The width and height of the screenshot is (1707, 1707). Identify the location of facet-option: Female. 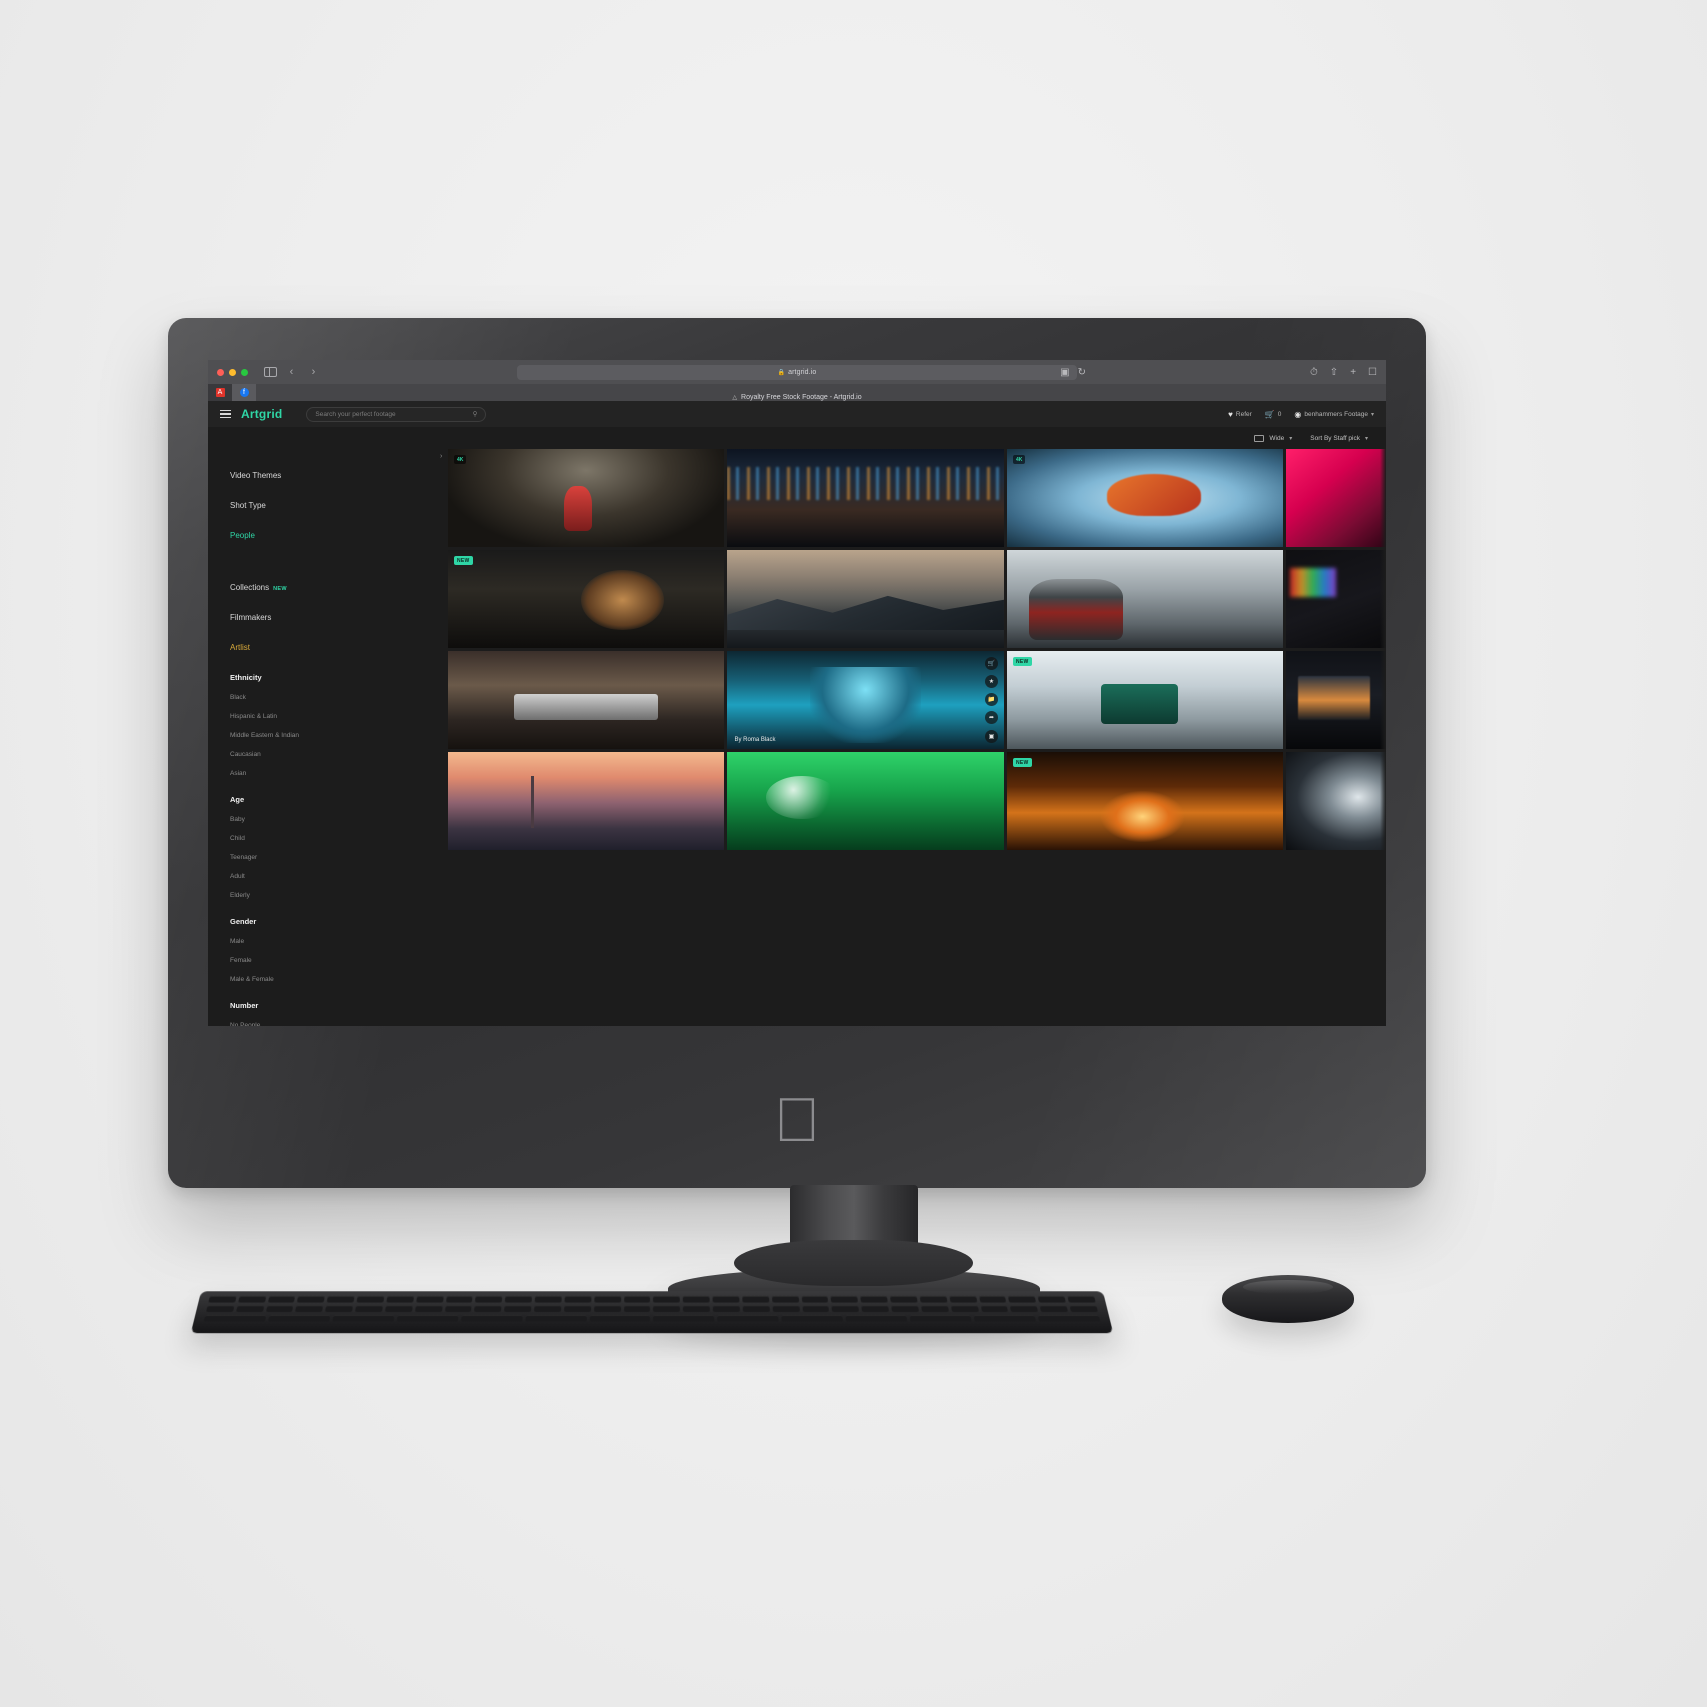
(287, 960).